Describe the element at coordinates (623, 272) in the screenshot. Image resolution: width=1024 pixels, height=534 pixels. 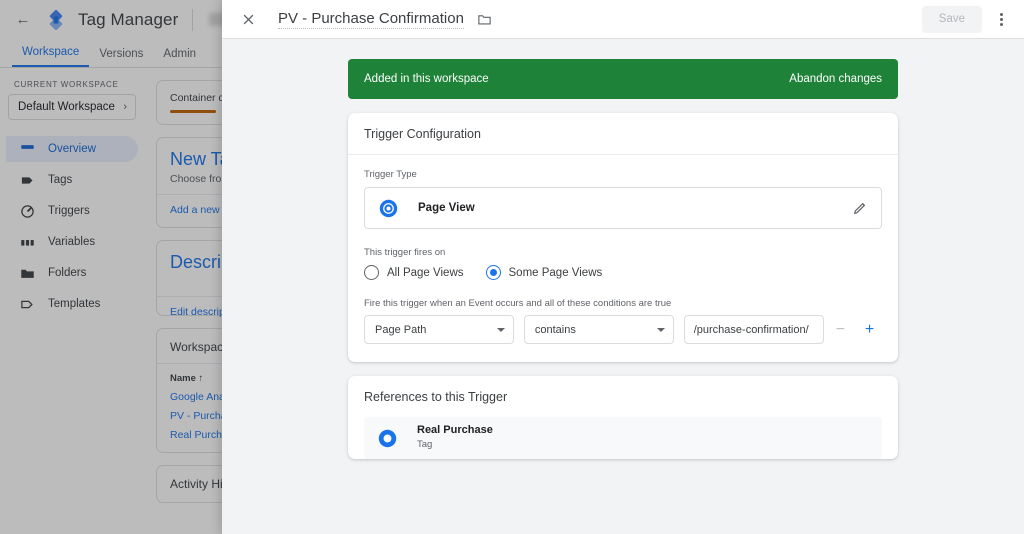
I see `fires-on-radio-group: All Page Views Some Page Views` at that location.